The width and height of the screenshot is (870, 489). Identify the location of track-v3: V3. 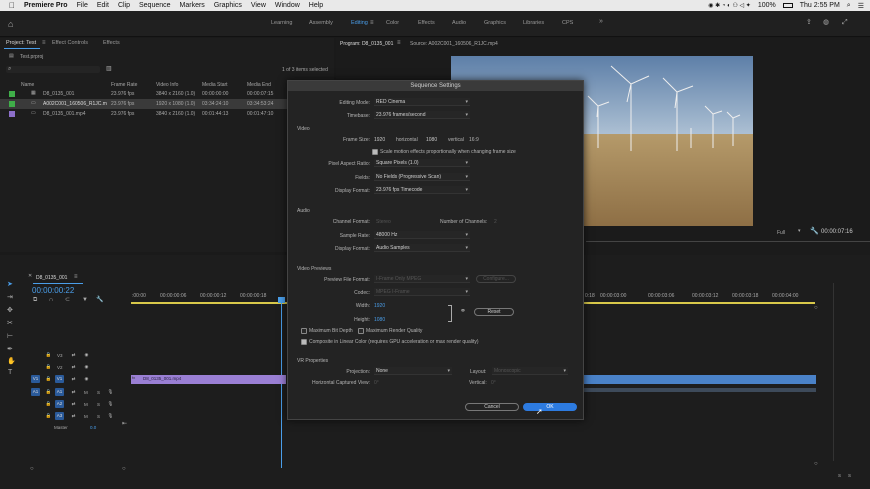
(60, 355).